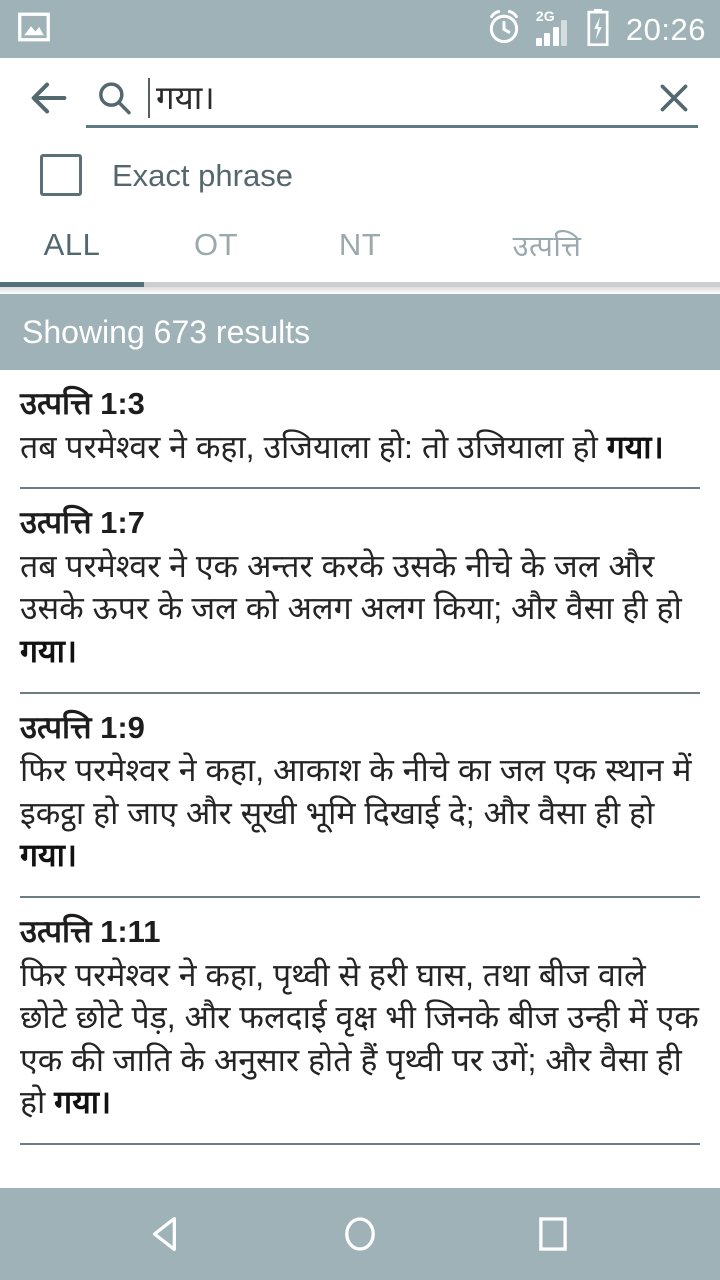 The width and height of the screenshot is (720, 1280). I want to click on result-reference: उत्पत्ति 1:9, so click(82, 727).